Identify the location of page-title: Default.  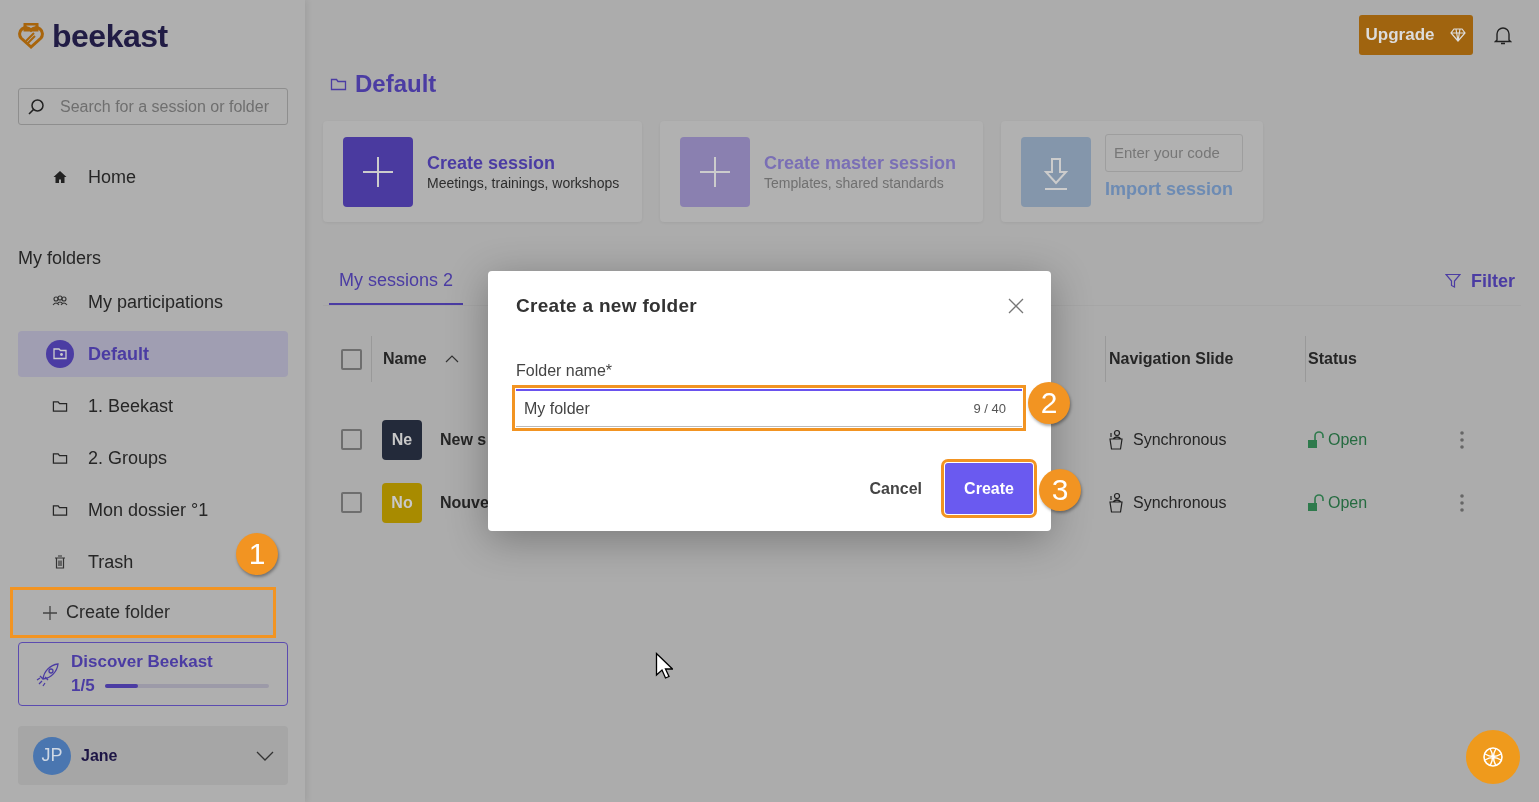
(396, 84).